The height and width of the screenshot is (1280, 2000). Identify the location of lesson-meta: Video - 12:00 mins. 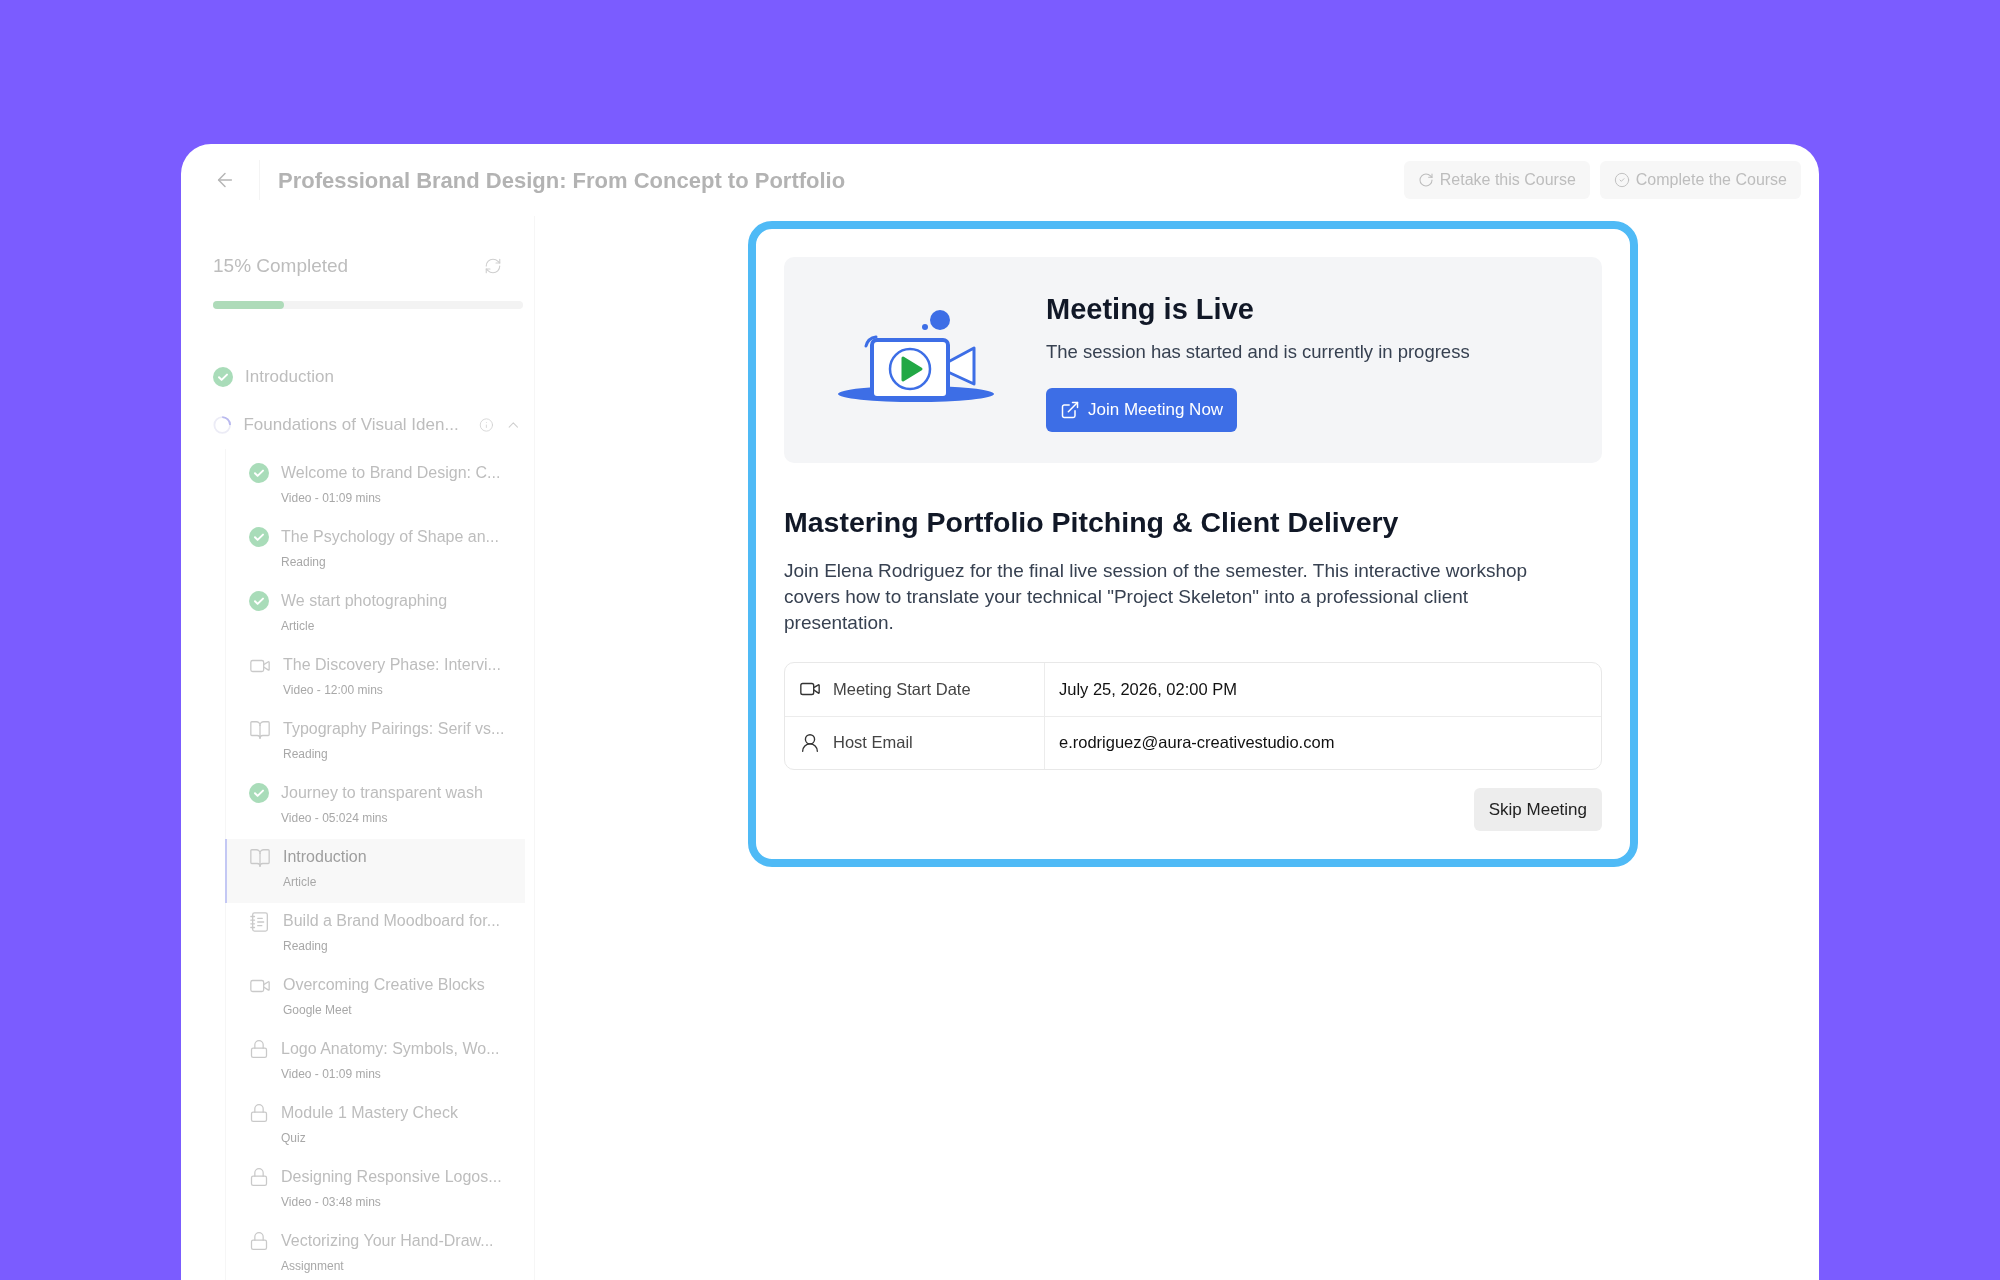
(333, 690).